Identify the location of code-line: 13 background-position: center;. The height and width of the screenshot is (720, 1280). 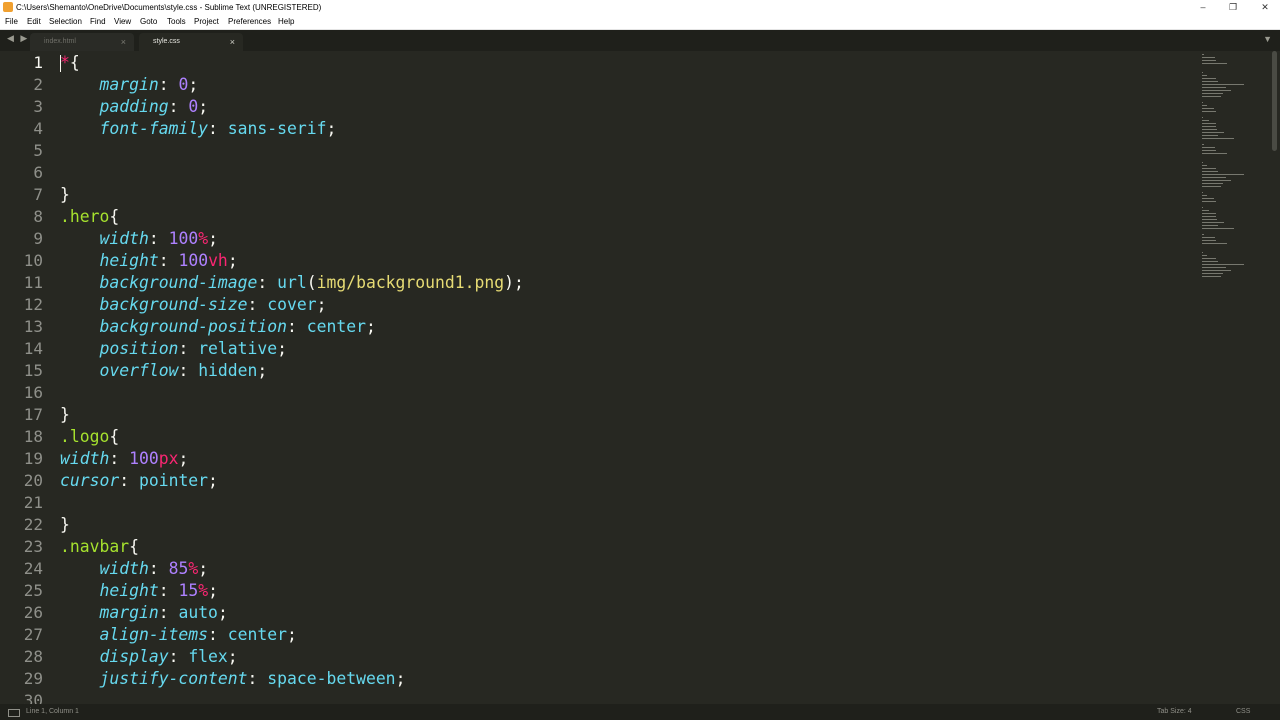
(600, 327).